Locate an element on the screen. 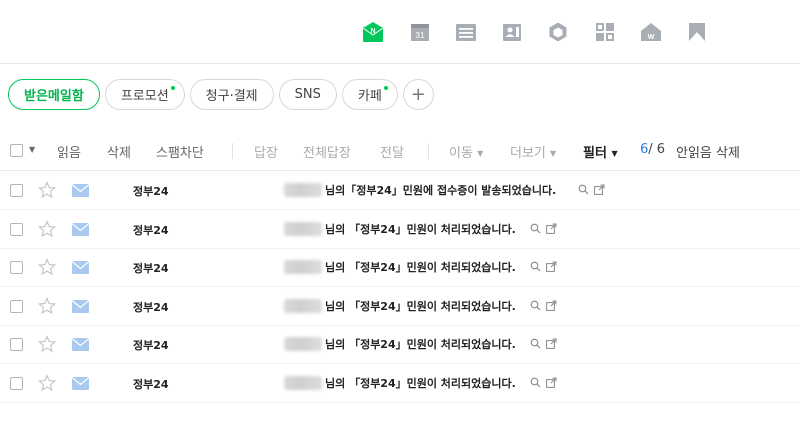 The height and width of the screenshot is (439, 800). mail-badge: N is located at coordinates (372, 31).